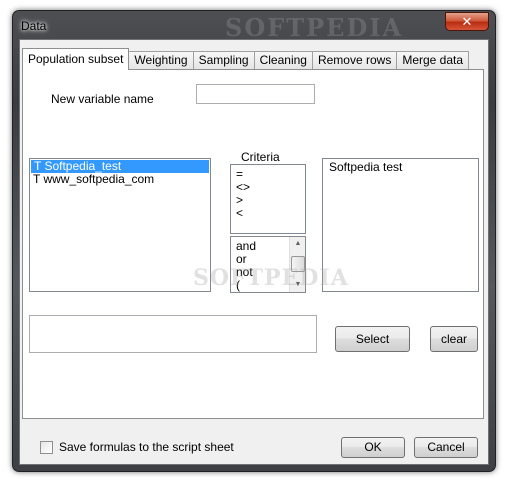 This screenshot has width=516, height=490. What do you see at coordinates (271, 278) in the screenshot?
I see `center-watermark: SOFTPEDIA` at bounding box center [271, 278].